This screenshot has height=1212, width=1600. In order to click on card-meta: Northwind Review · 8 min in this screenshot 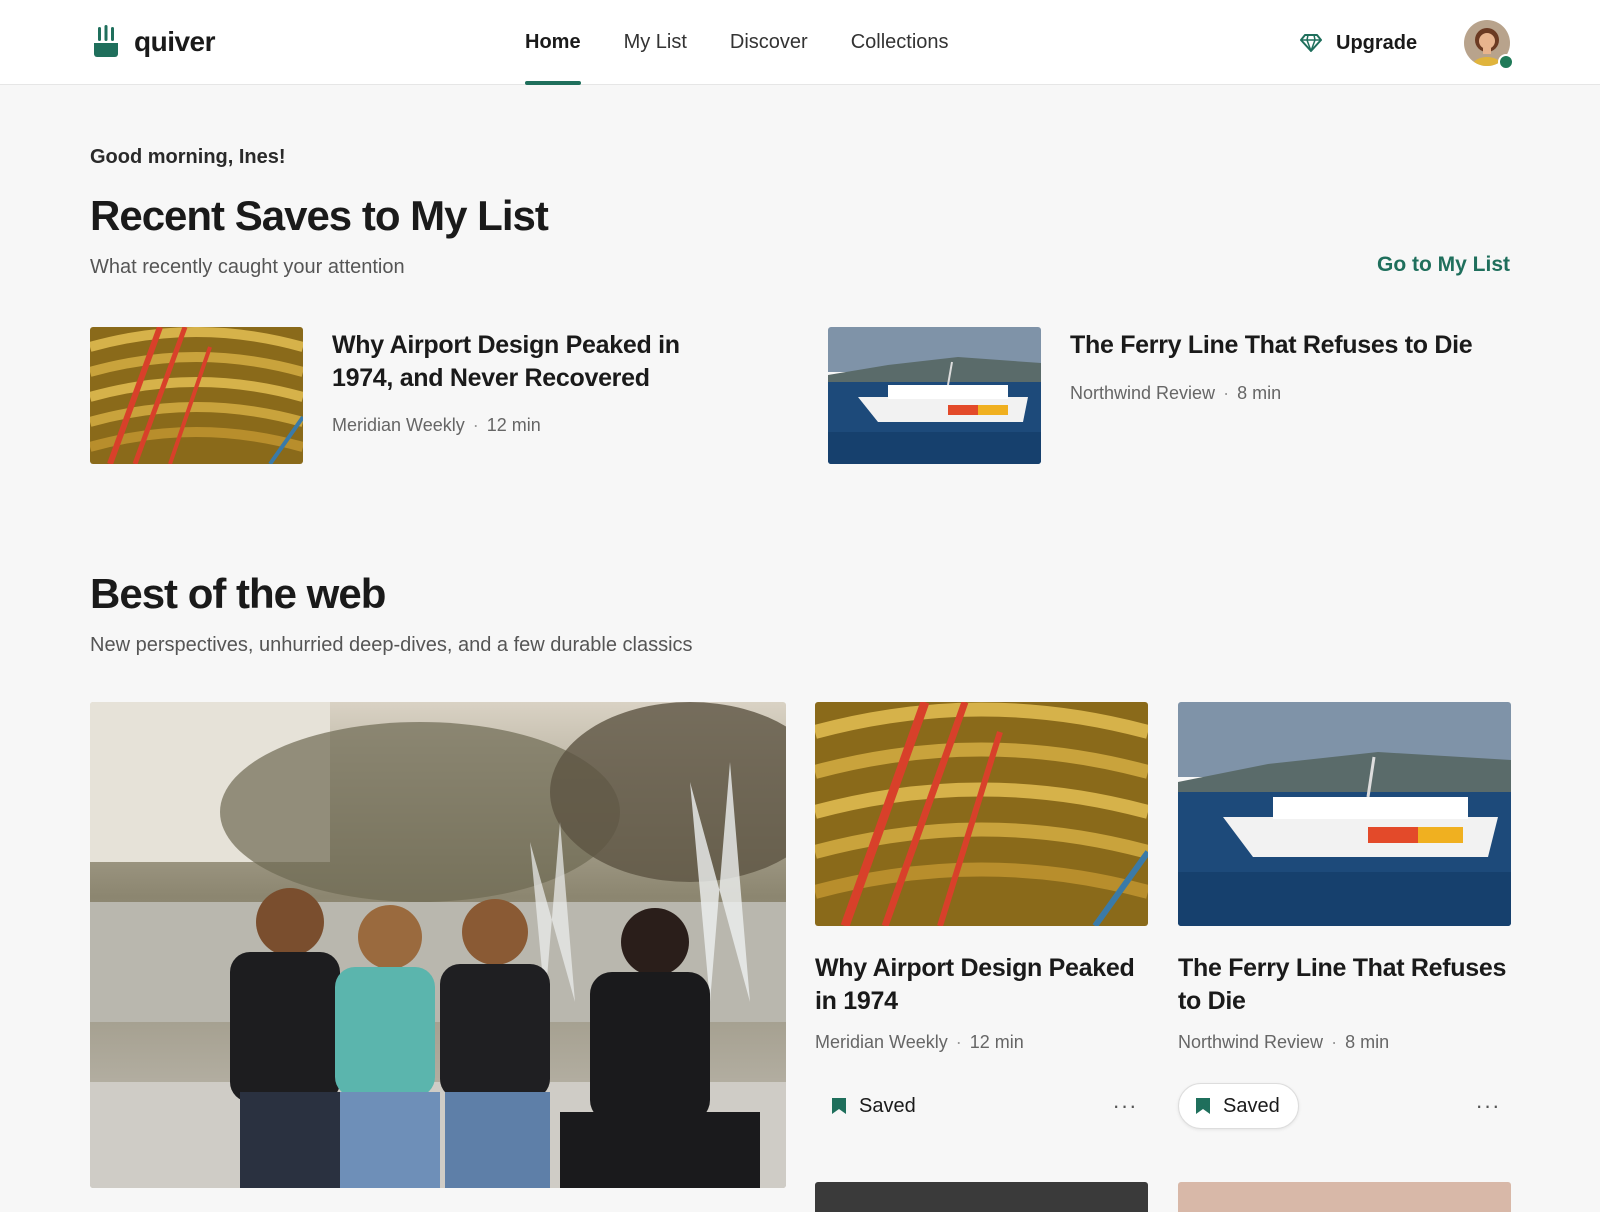, I will do `click(1344, 1042)`.